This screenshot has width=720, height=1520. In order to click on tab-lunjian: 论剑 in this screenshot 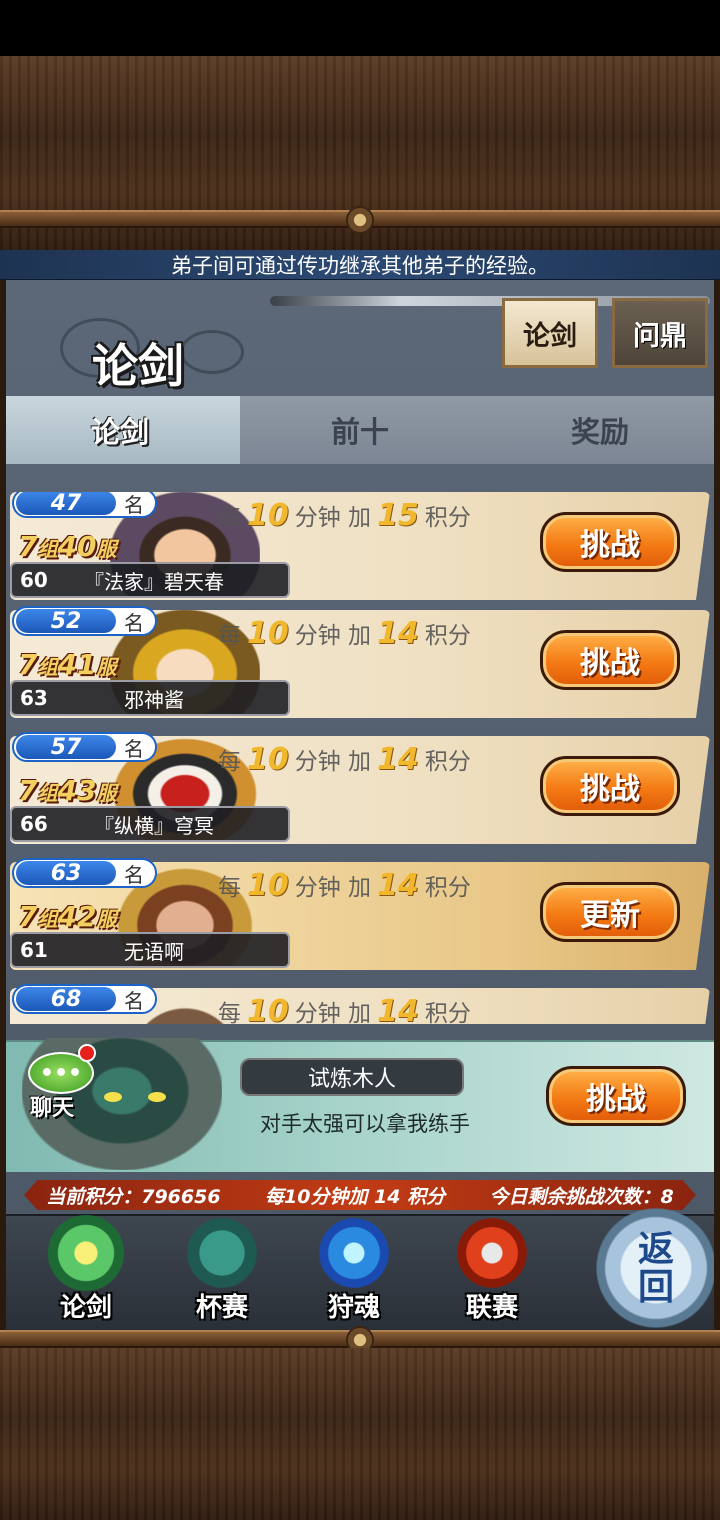, I will do `click(550, 333)`.